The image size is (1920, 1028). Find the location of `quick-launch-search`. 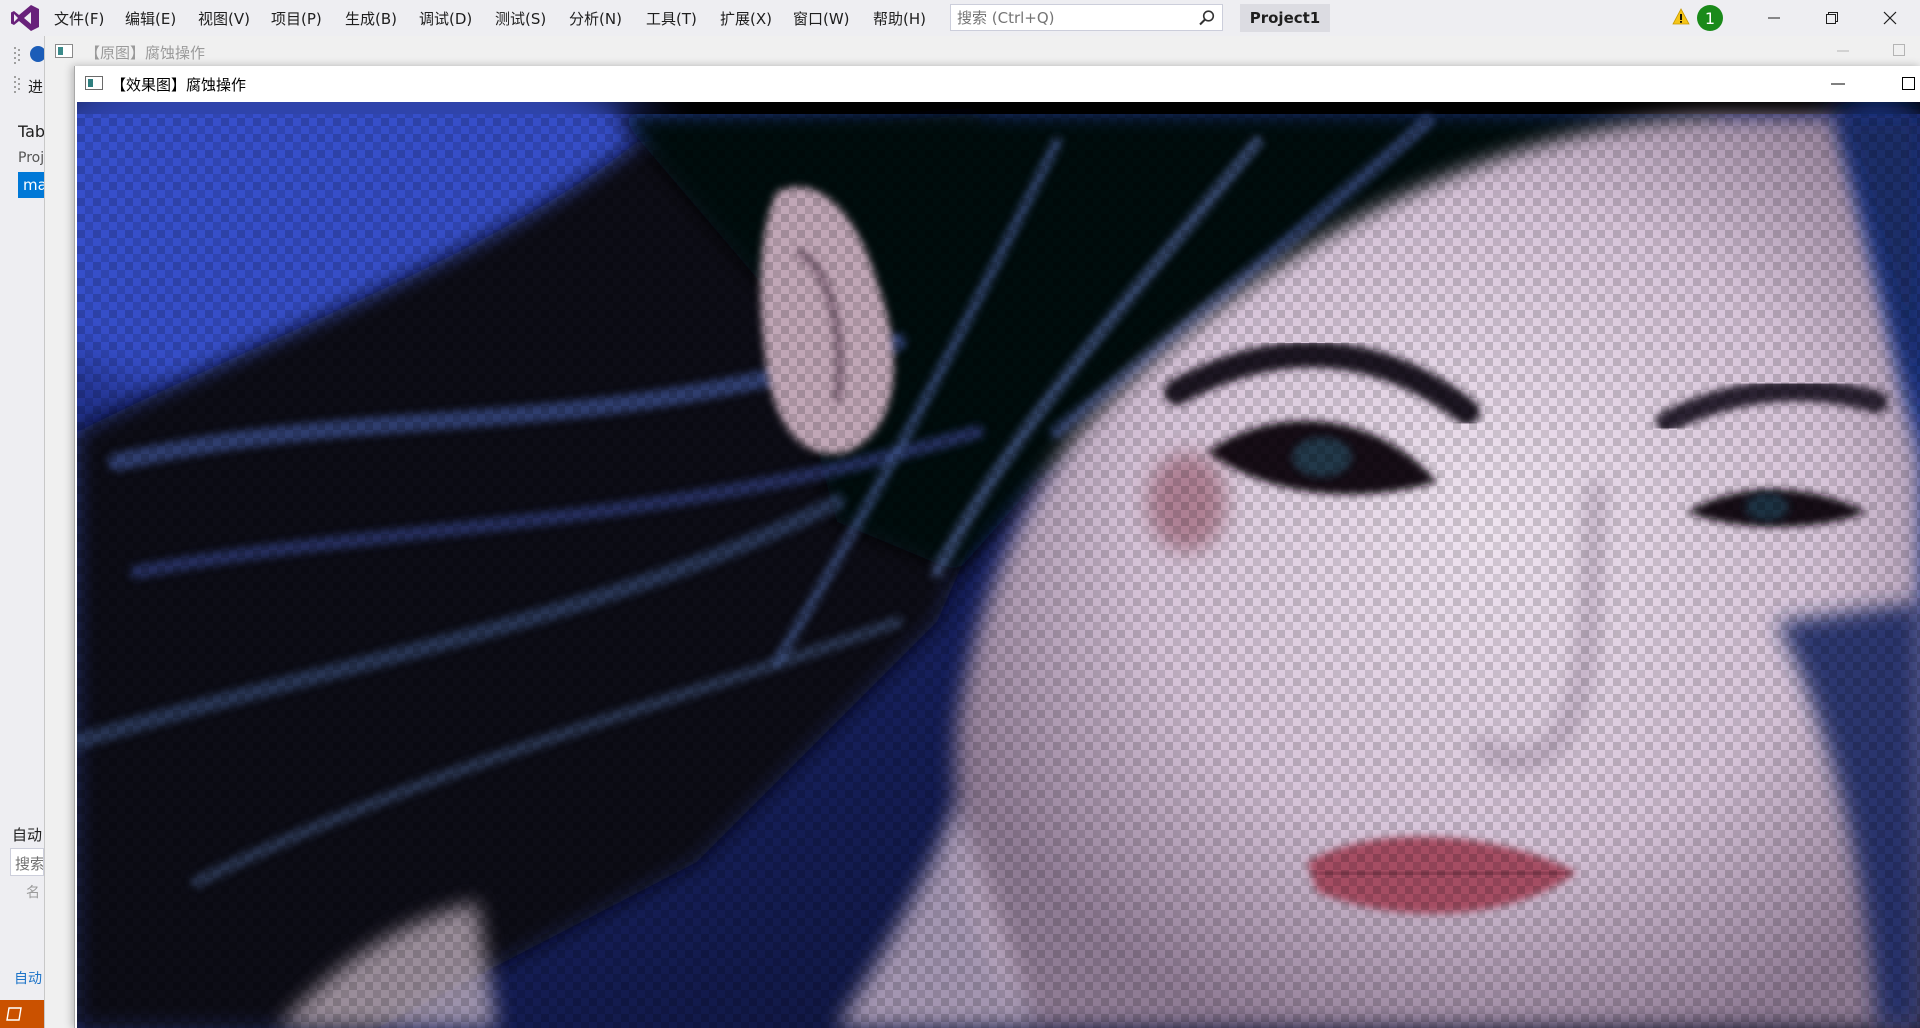

quick-launch-search is located at coordinates (1086, 17).